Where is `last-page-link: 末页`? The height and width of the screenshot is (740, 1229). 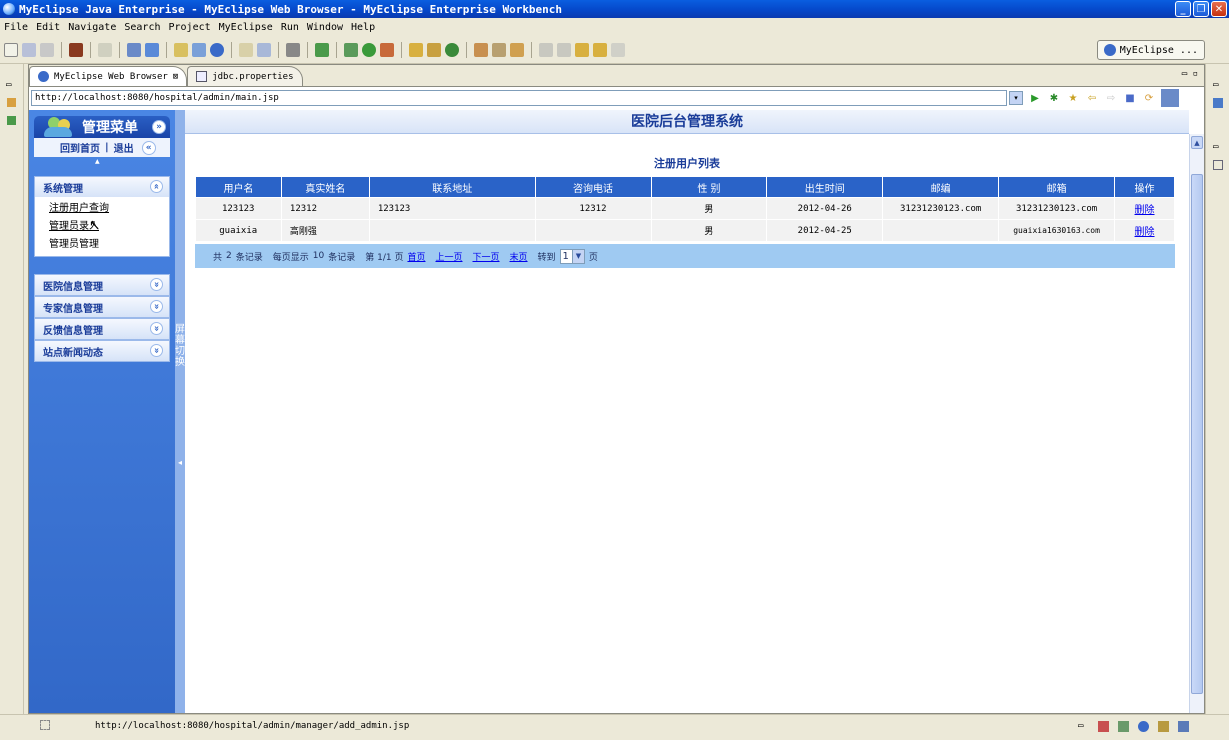
last-page-link: 末页 is located at coordinates (519, 256).